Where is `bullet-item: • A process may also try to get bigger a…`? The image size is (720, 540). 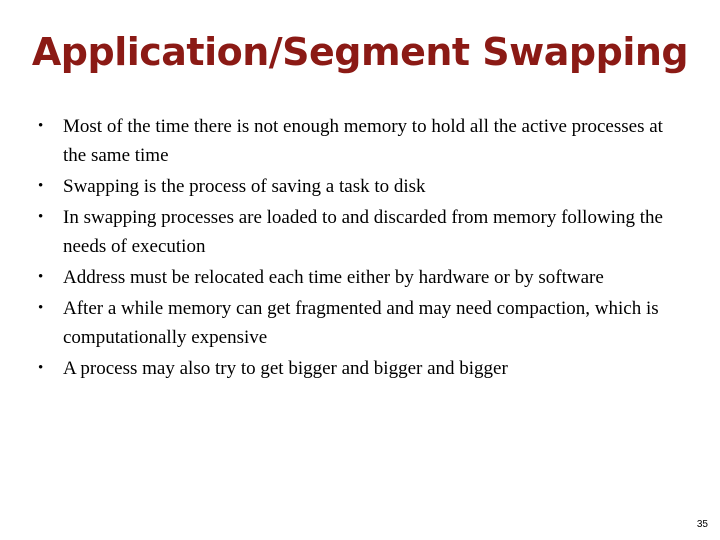
bullet-item: • A process may also try to get bigger a… is located at coordinates (363, 368).